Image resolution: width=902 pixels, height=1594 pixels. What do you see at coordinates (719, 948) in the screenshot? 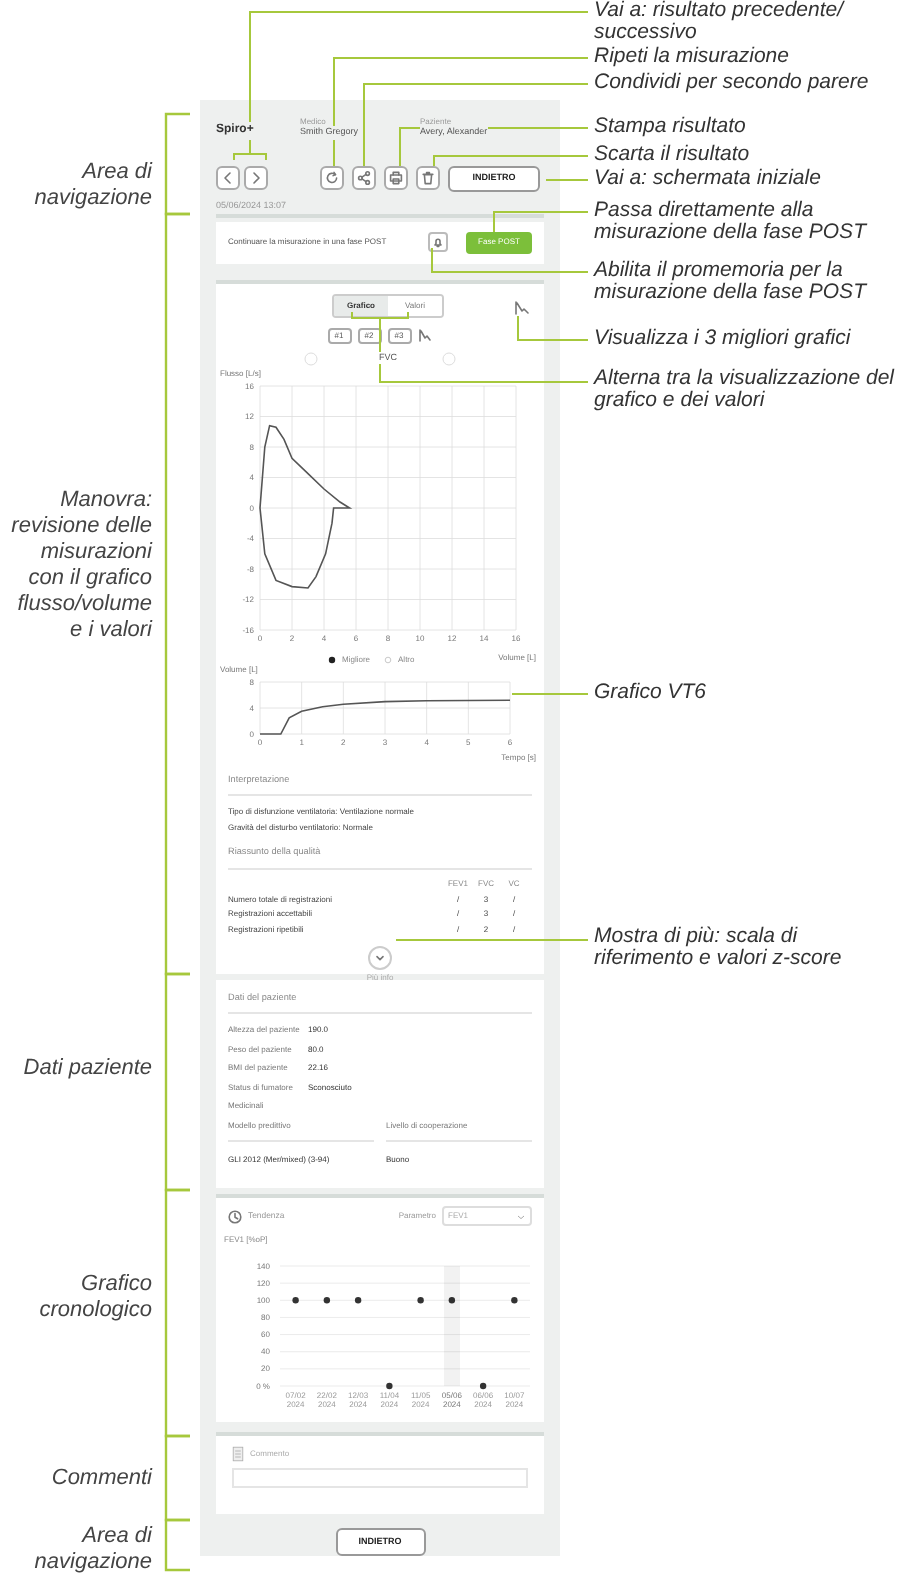
I see `callout-text: Mostra di più: scala di riferimento e valori z-score` at bounding box center [719, 948].